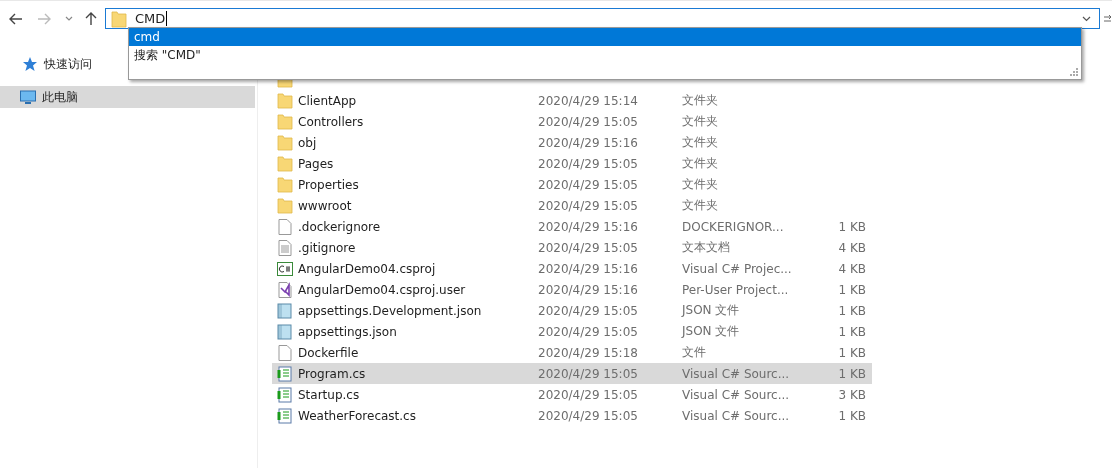 The image size is (1112, 468). I want to click on file-size: 3 KB, so click(851, 394).